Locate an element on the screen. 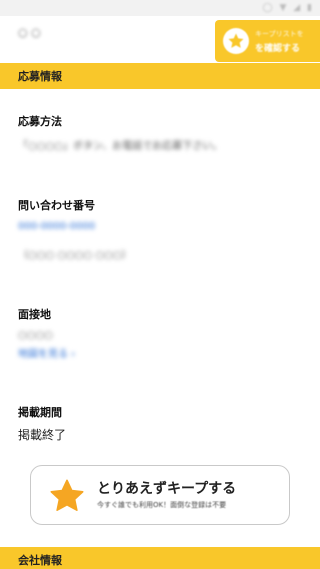 The width and height of the screenshot is (320, 569). method-value: 「○○○○」ボタン、お電話でお応募下さい。 is located at coordinates (120, 146).